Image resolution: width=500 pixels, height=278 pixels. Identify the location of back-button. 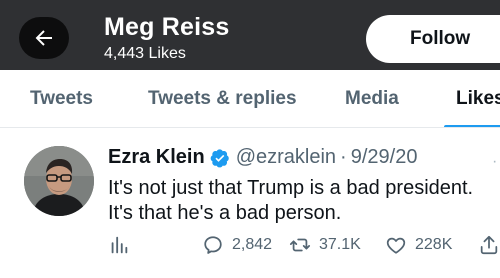
(44, 38).